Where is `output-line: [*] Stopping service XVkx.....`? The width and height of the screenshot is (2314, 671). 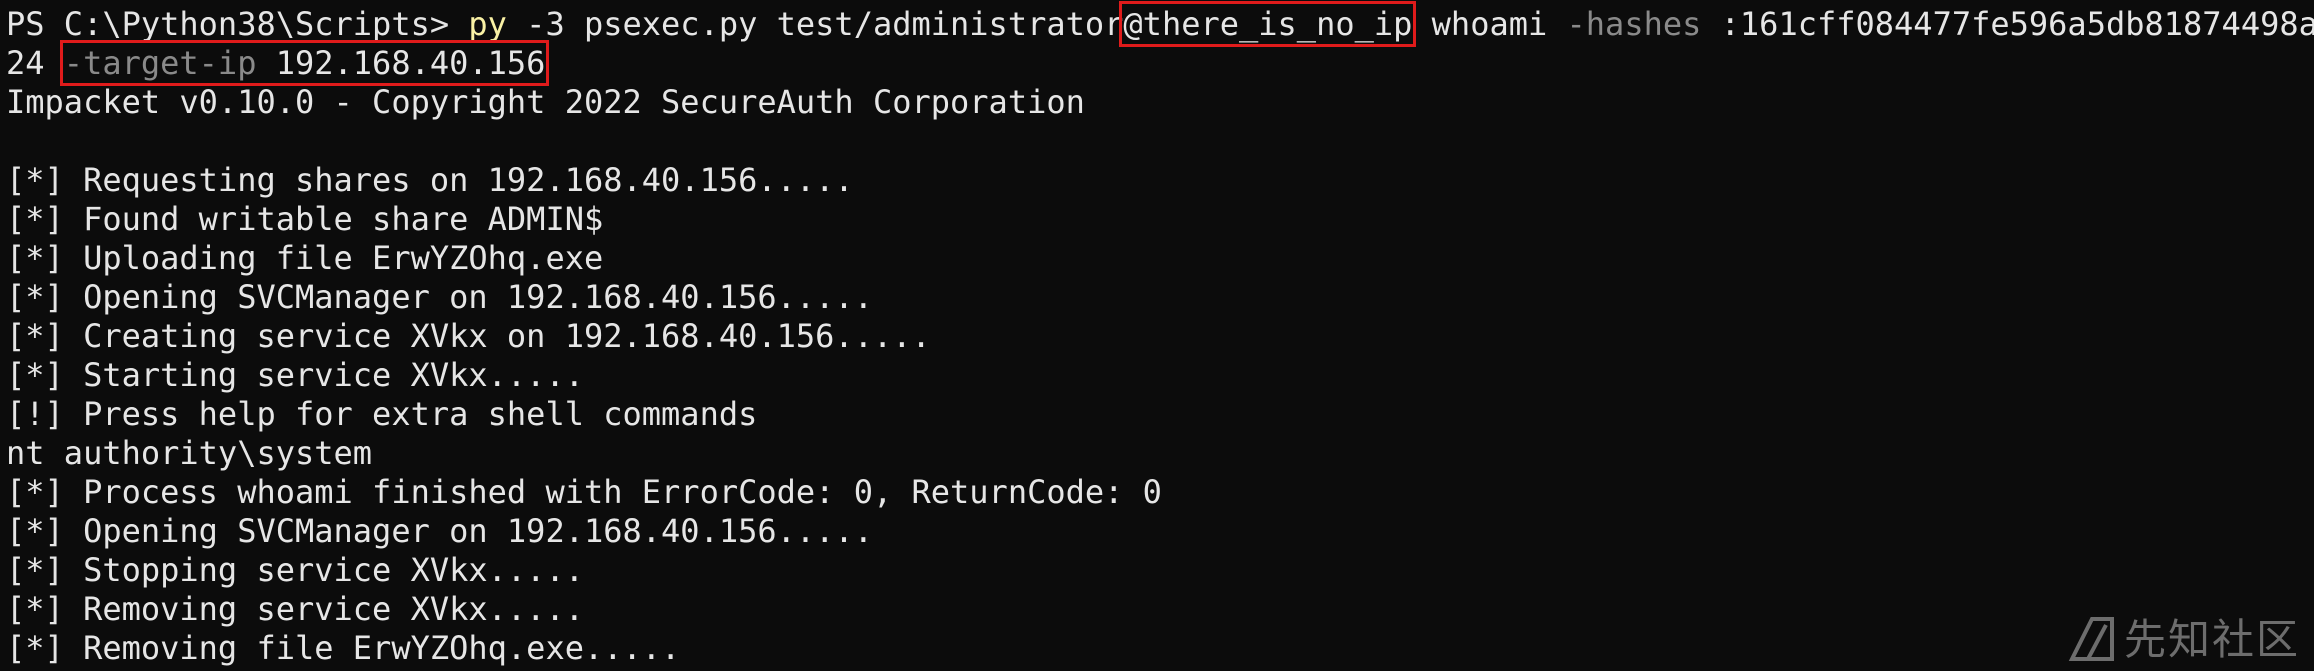
output-line: [*] Stopping service XVkx..... is located at coordinates (295, 570).